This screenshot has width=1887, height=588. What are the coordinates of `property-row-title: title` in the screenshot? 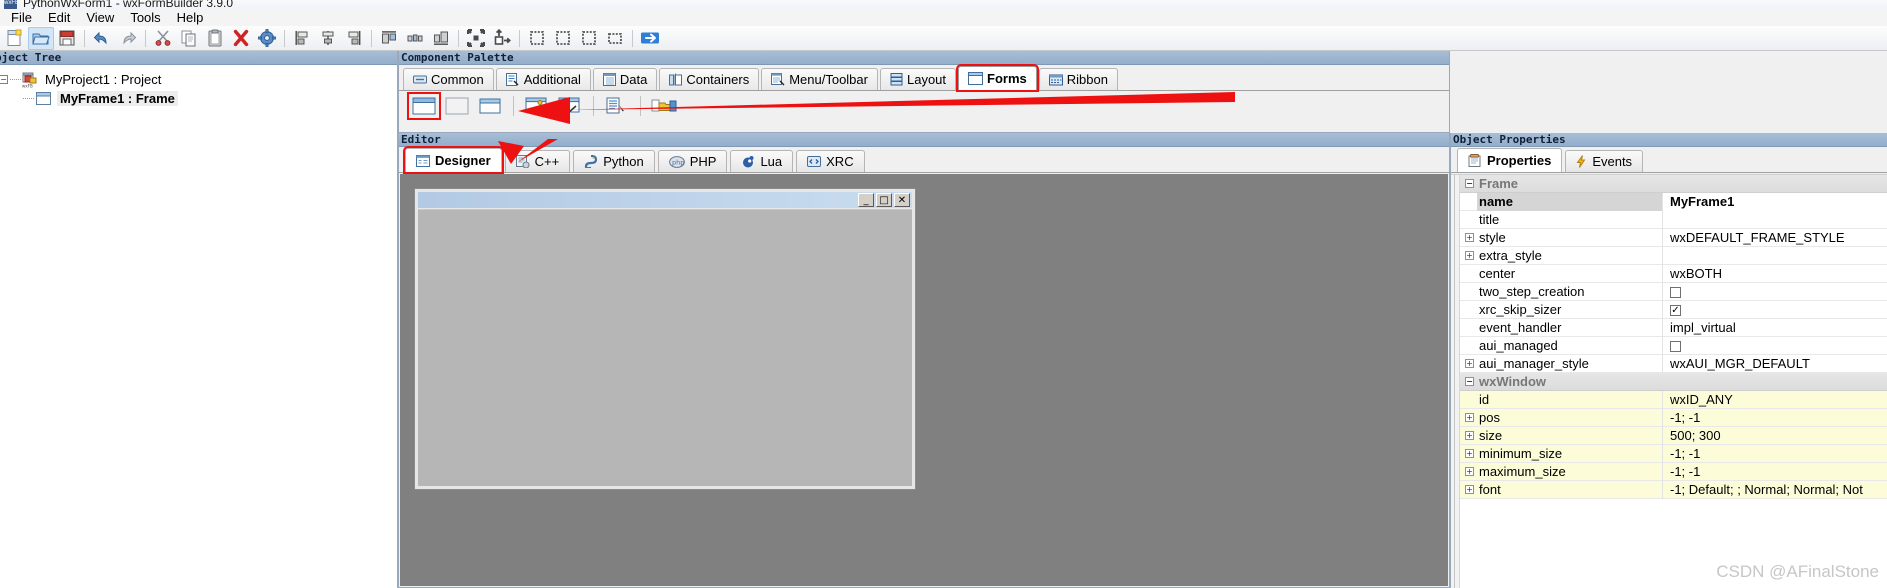 It's located at (1673, 219).